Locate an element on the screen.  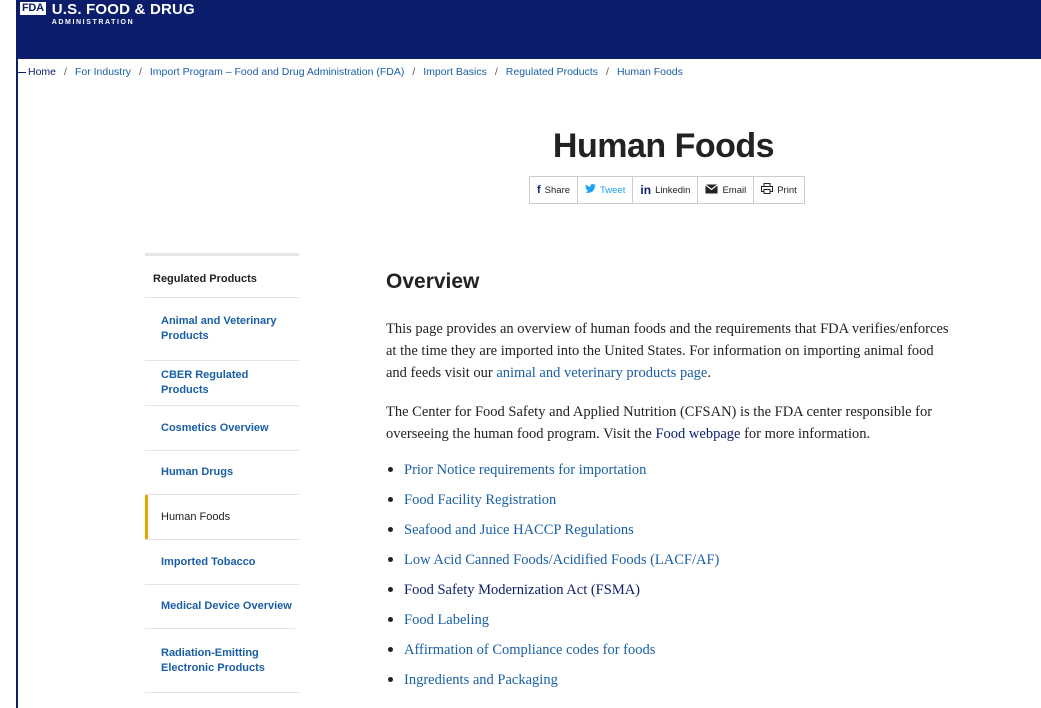
share-label: Share is located at coordinates (557, 190).